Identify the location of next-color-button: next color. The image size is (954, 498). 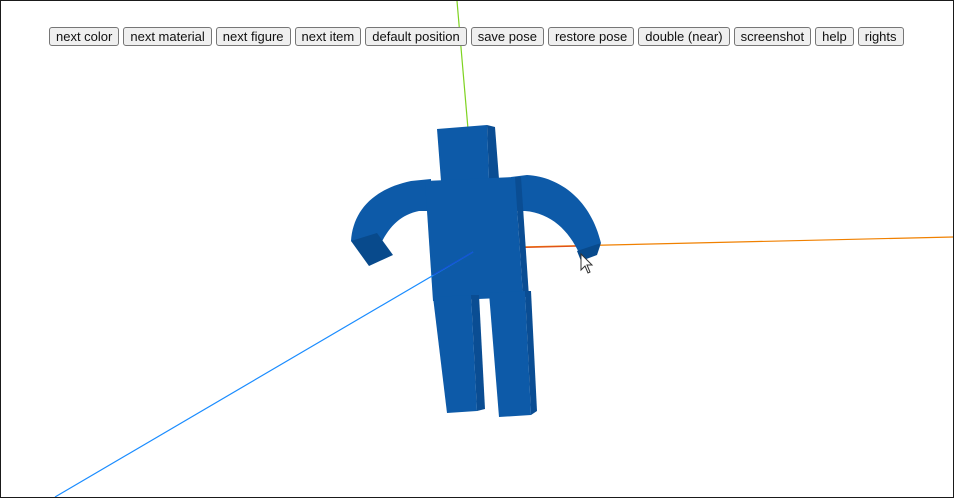
(84, 36).